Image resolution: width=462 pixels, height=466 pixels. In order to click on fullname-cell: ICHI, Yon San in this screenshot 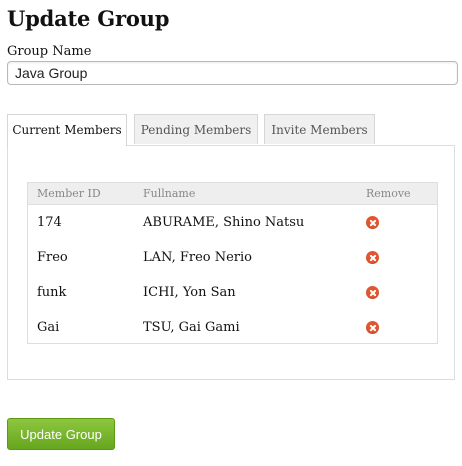, I will do `click(189, 292)`.